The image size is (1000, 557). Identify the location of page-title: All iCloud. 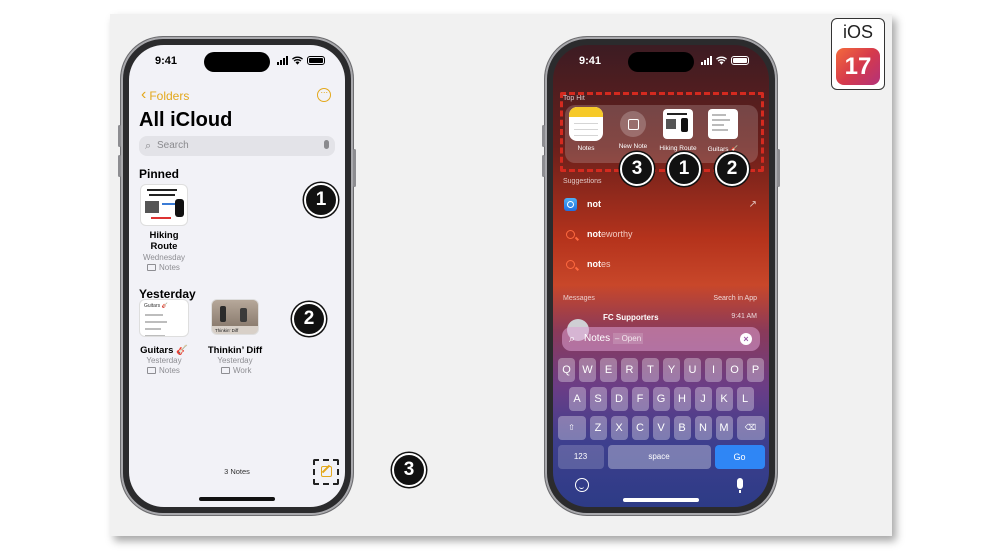
(186, 120).